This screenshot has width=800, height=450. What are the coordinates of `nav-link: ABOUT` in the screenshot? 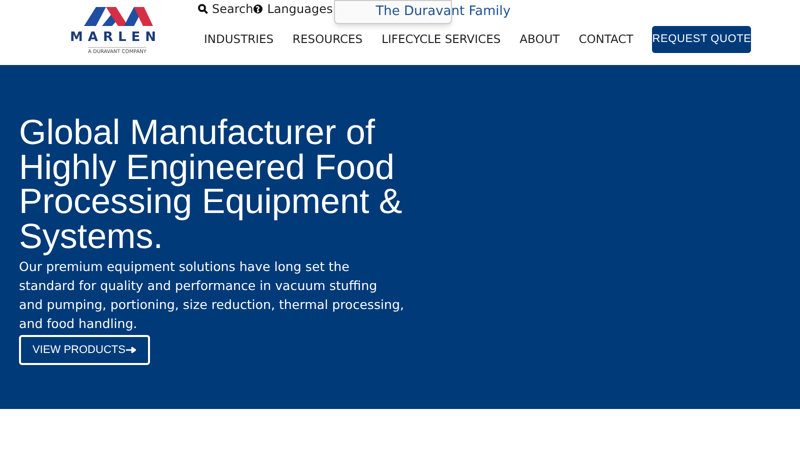 It's located at (540, 40).